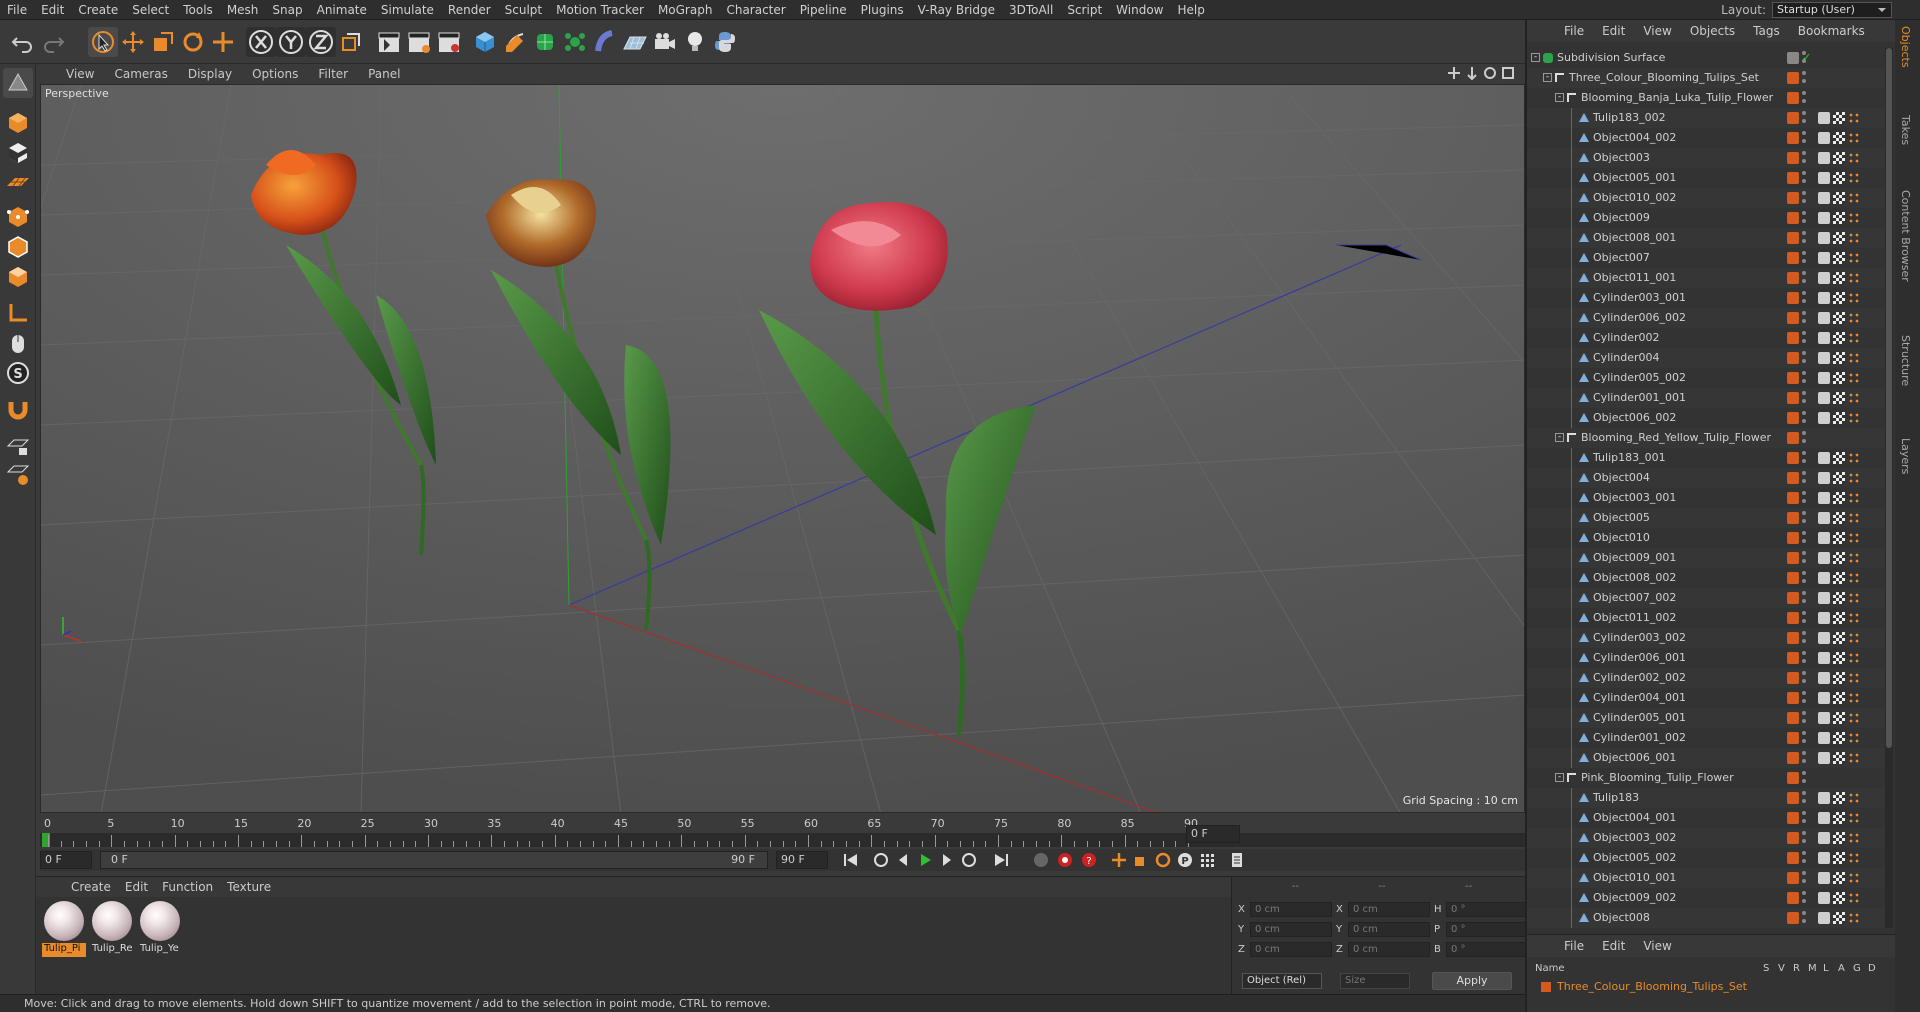 The height and width of the screenshot is (1012, 1920). I want to click on layout-dropdown: Startup (User), so click(1832, 10).